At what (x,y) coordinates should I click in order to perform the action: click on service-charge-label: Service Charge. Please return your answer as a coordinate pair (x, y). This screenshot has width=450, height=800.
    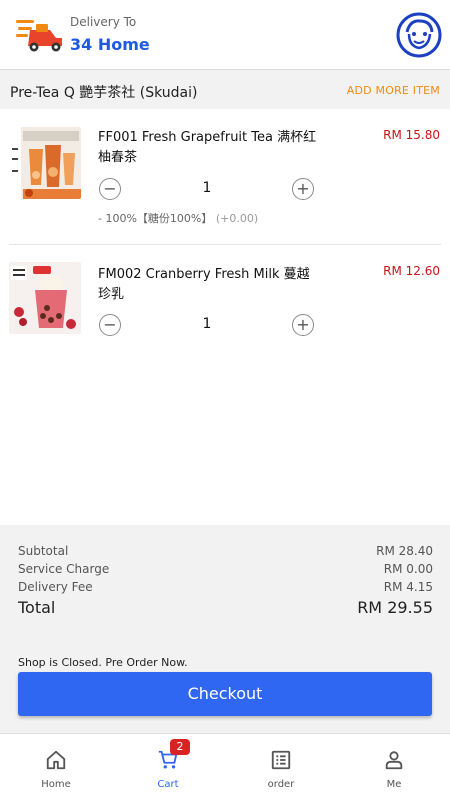
    Looking at the image, I should click on (64, 569).